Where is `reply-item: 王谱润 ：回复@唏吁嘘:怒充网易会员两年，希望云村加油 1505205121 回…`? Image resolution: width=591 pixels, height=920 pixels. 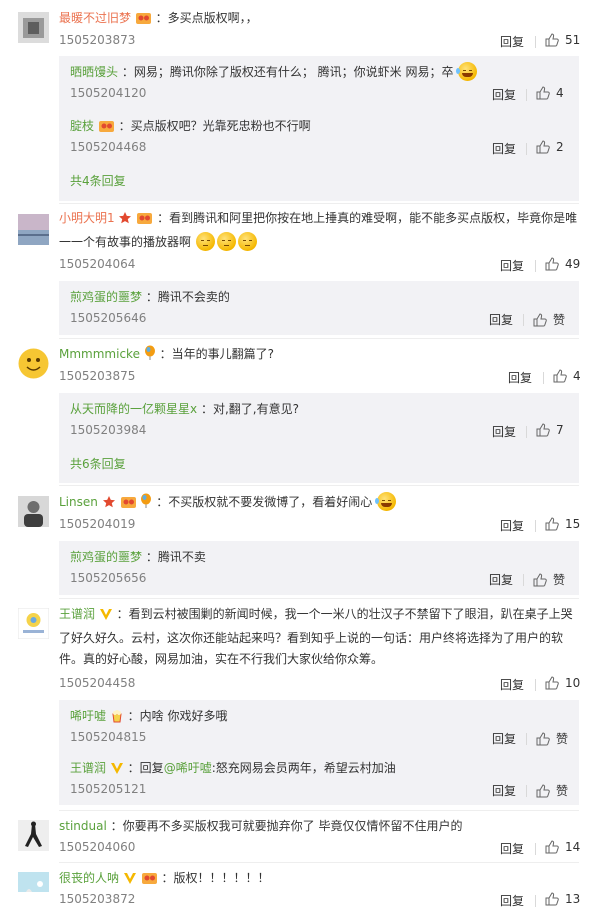
reply-item: 王谱润 ：回复@唏吁嘘:怒充网易会员两年，希望云村加油 1505205121 回… is located at coordinates (324, 778).